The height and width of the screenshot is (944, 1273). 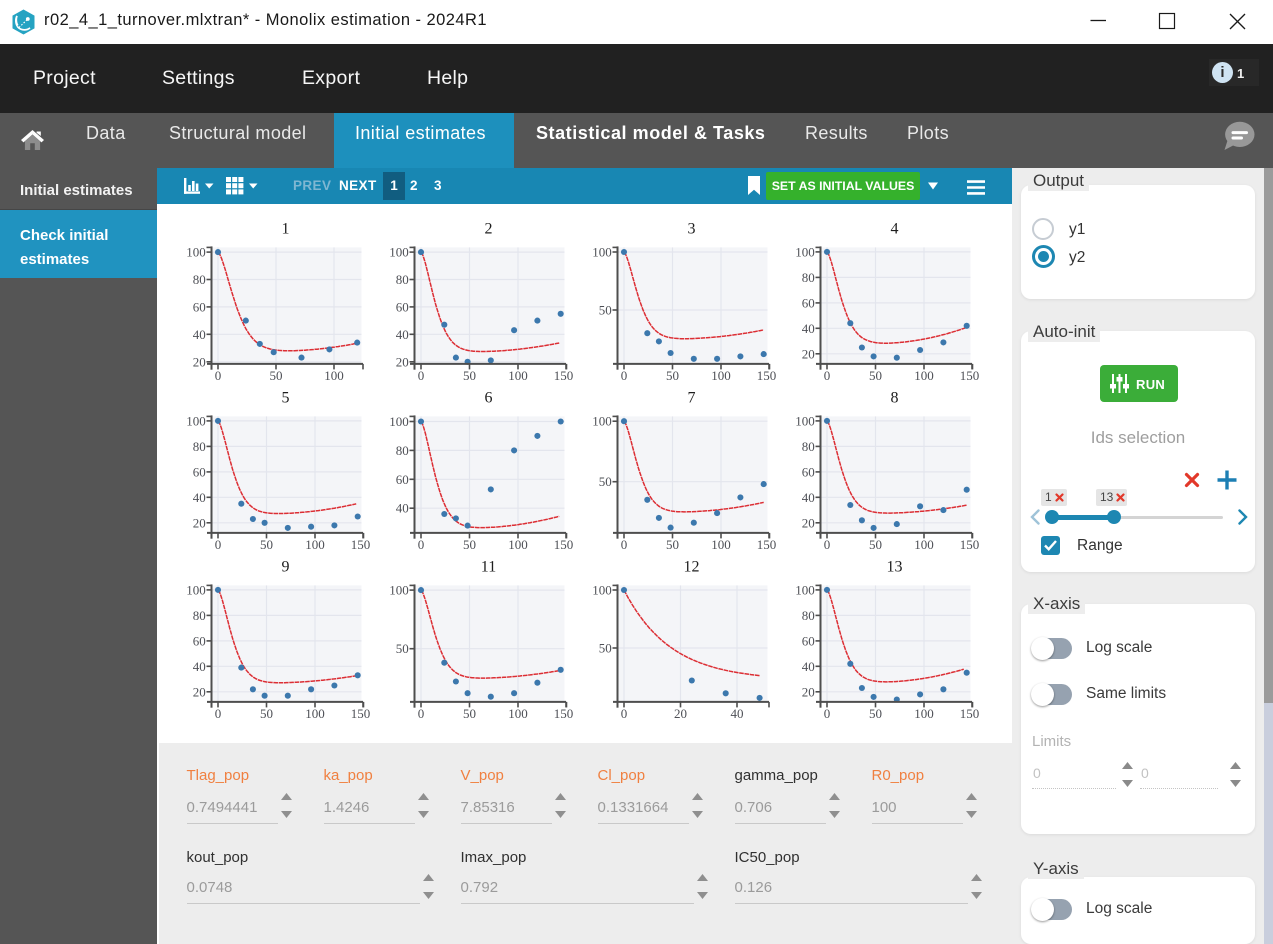 What do you see at coordinates (894, 398) in the screenshot?
I see `svg-text: 8` at bounding box center [894, 398].